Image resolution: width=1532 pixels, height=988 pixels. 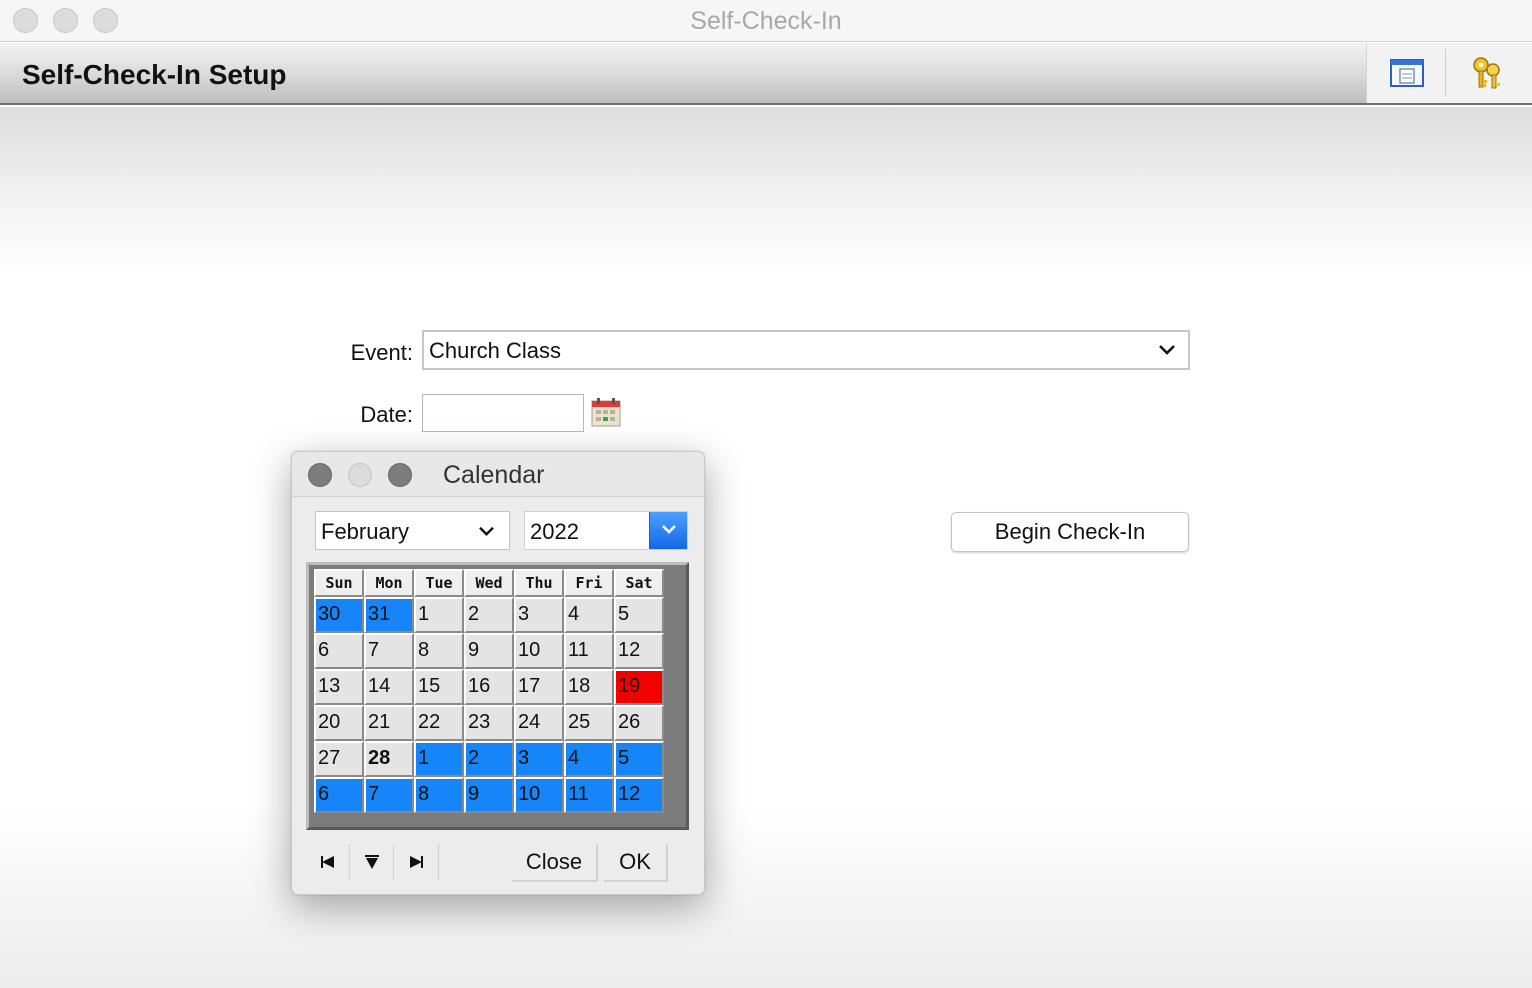 What do you see at coordinates (539, 687) in the screenshot?
I see `calendar-day: 17` at bounding box center [539, 687].